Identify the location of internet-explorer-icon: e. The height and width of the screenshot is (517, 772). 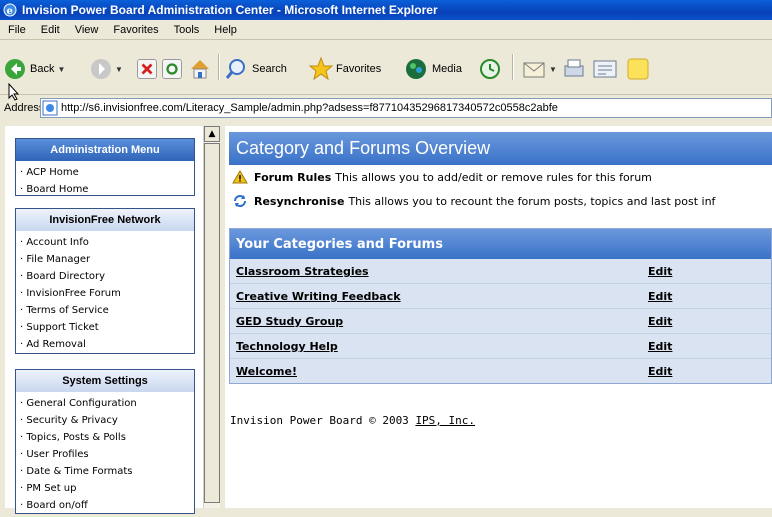
(10, 10).